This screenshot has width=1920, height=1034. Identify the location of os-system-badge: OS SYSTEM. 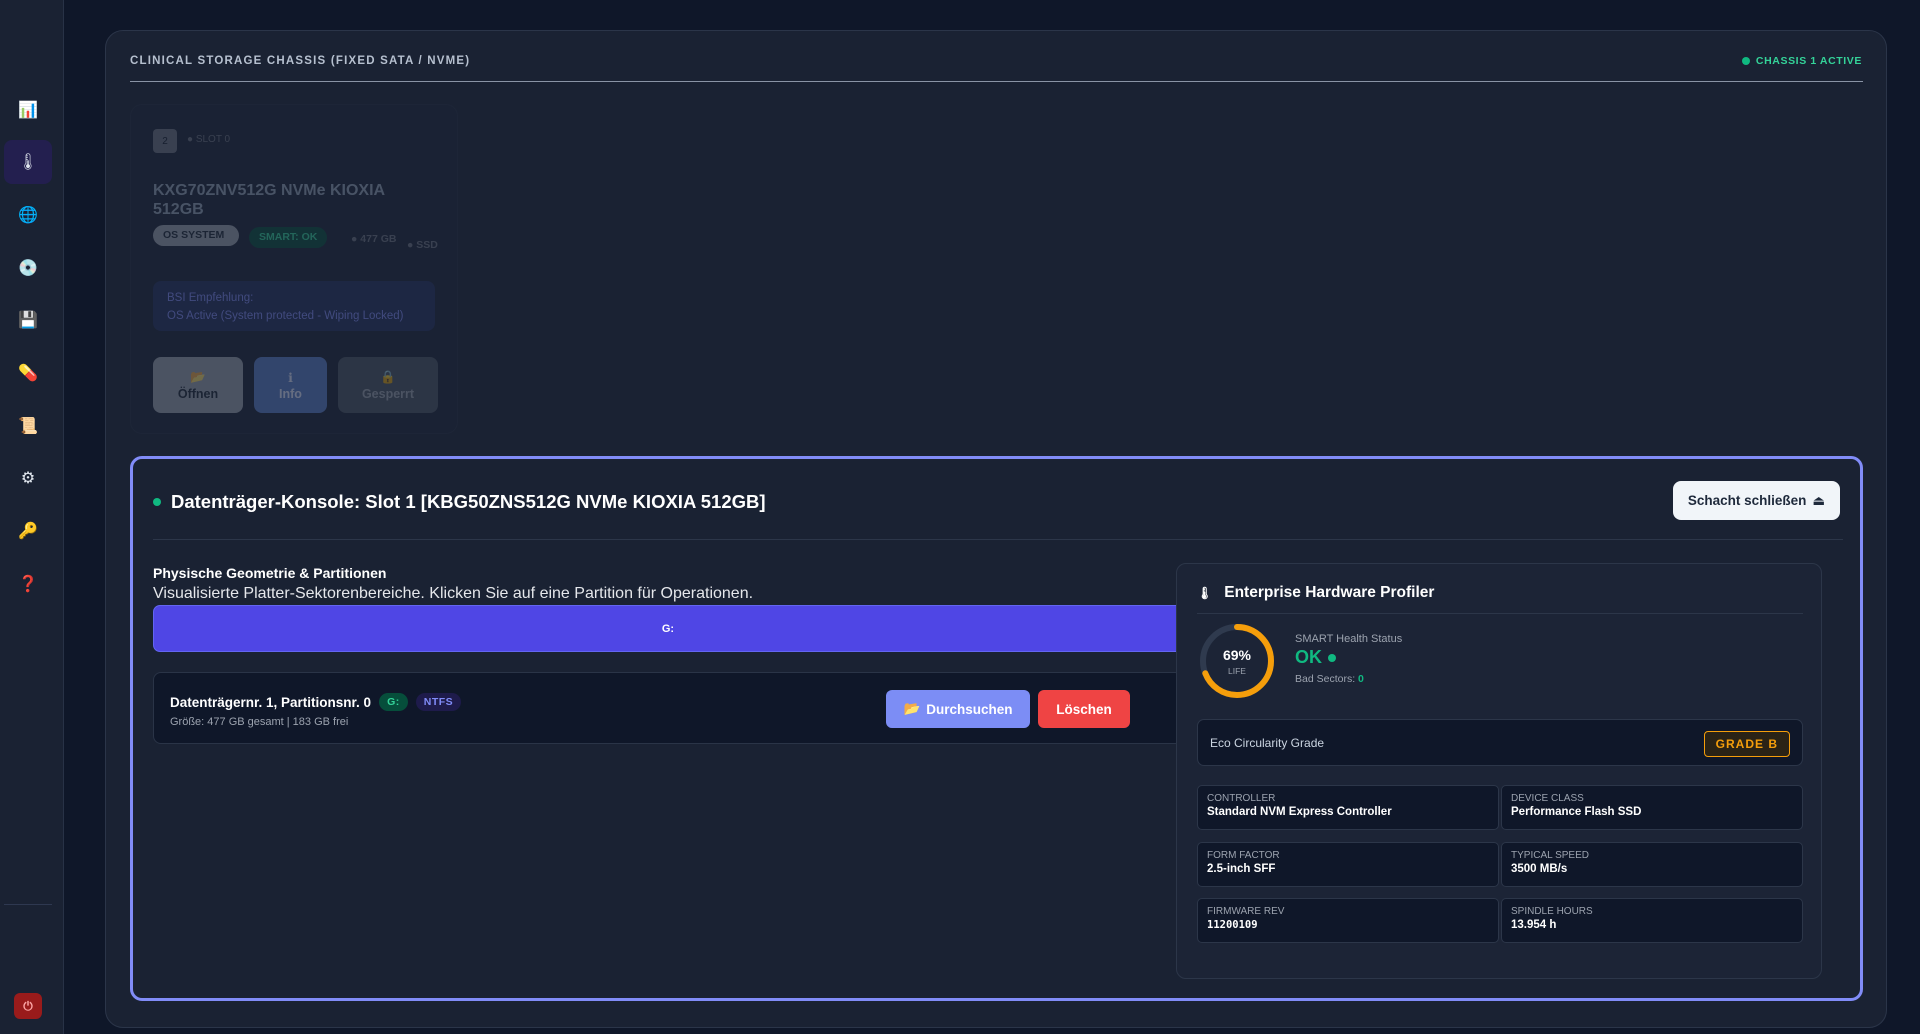
(196, 235).